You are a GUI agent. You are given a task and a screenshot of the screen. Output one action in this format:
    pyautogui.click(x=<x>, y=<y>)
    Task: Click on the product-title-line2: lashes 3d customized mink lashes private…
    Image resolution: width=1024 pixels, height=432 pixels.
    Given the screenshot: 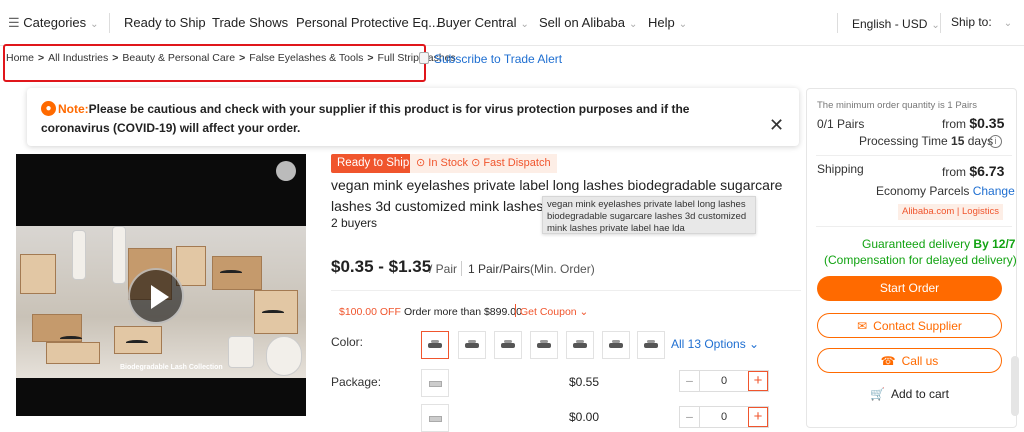 What is the action you would take?
    pyautogui.click(x=437, y=206)
    